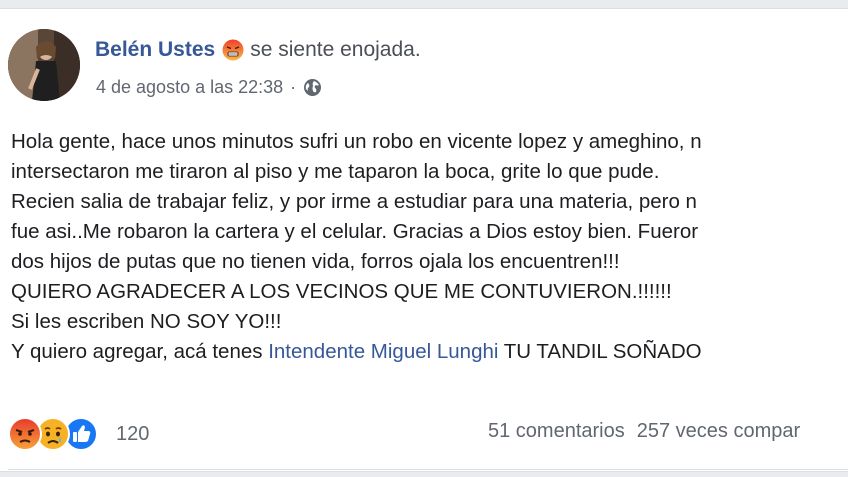 The image size is (848, 477). What do you see at coordinates (312, 87) in the screenshot?
I see `globe-icon` at bounding box center [312, 87].